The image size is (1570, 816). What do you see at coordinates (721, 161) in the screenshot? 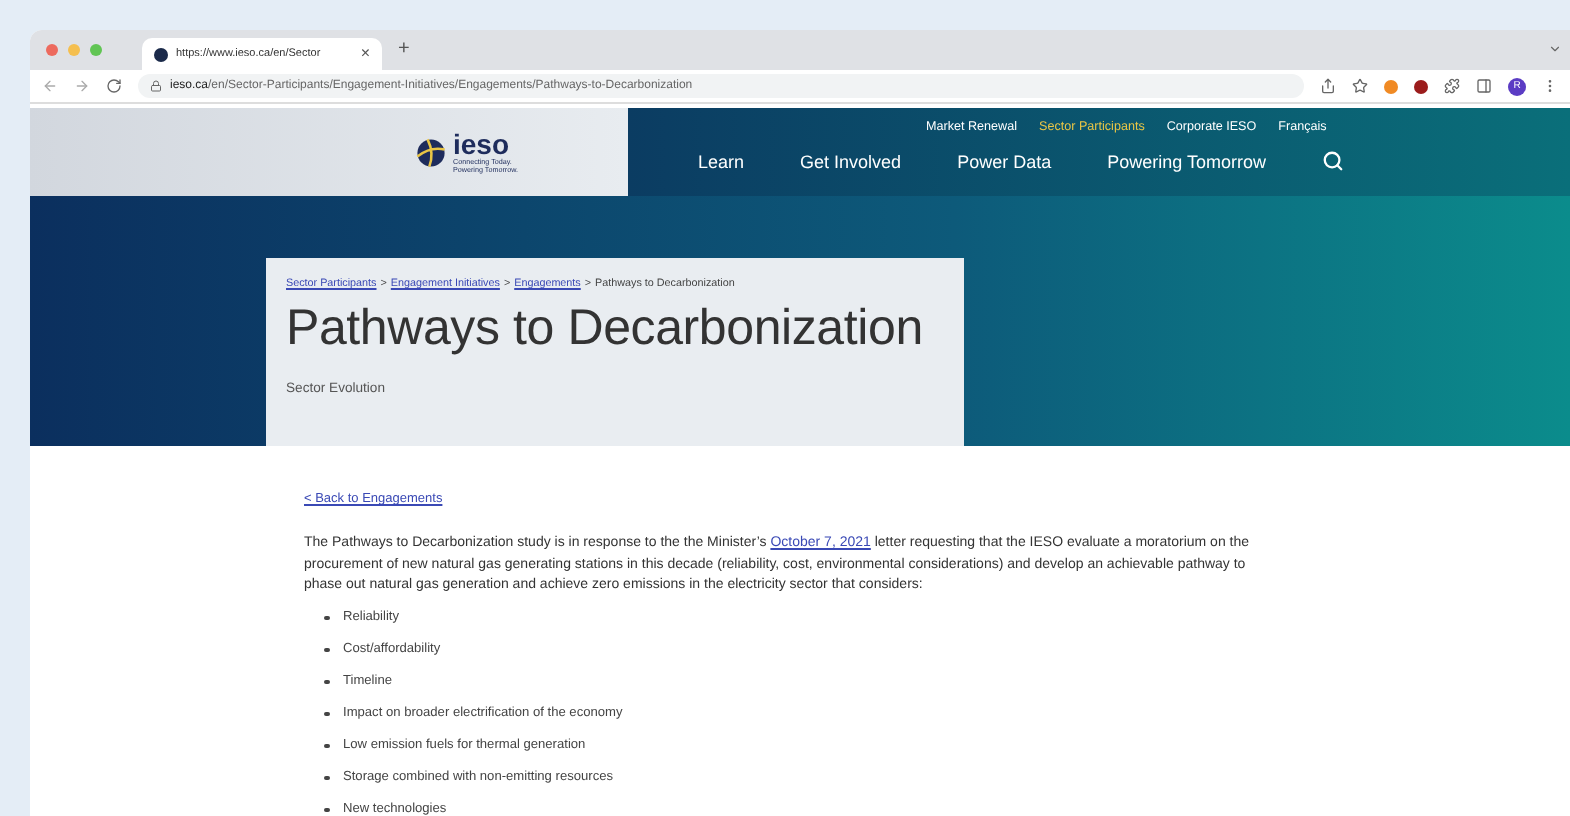
I see `nav-link: Learn` at bounding box center [721, 161].